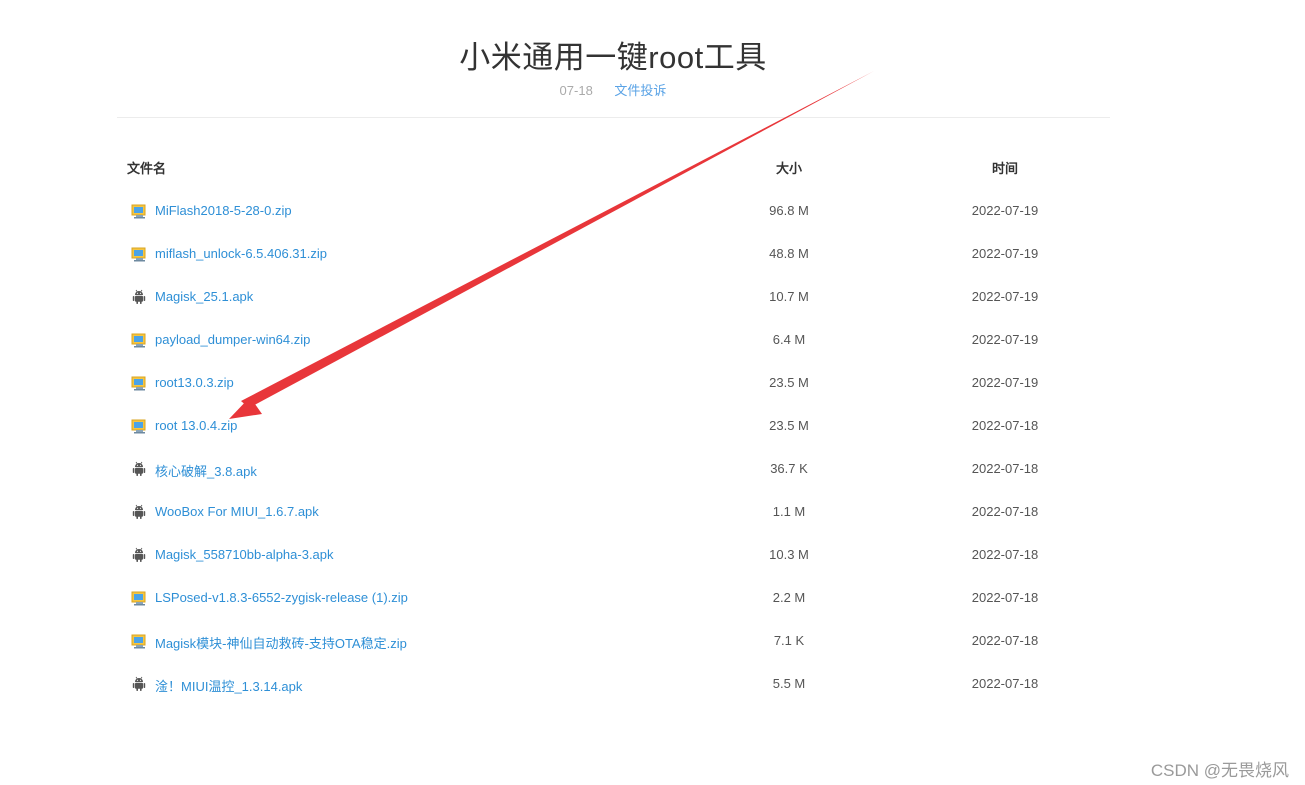  I want to click on report-link: 文件投诉, so click(640, 90).